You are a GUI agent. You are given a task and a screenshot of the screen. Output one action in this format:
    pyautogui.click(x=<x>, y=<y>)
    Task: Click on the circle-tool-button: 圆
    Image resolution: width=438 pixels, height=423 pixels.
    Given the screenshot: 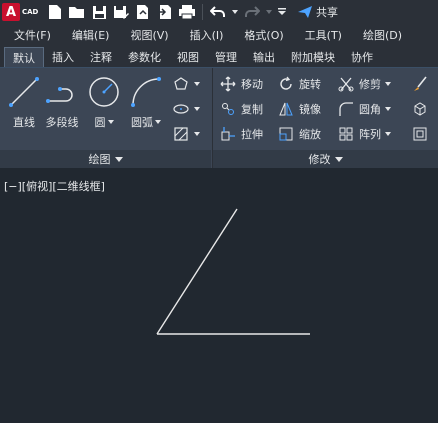 What is the action you would take?
    pyautogui.click(x=104, y=102)
    